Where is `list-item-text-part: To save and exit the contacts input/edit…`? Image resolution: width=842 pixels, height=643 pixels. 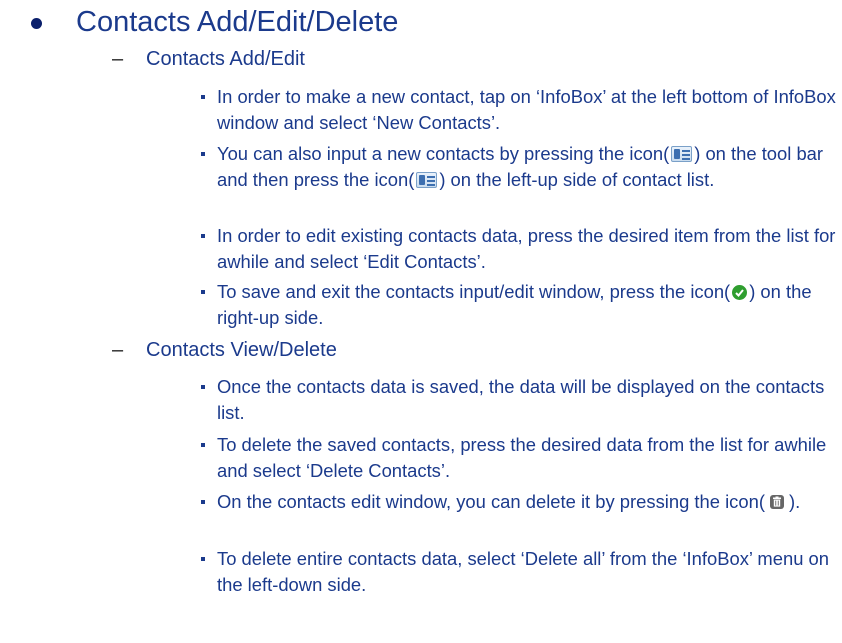
list-item-text-part: To save and exit the contacts input/edit… is located at coordinates (474, 291).